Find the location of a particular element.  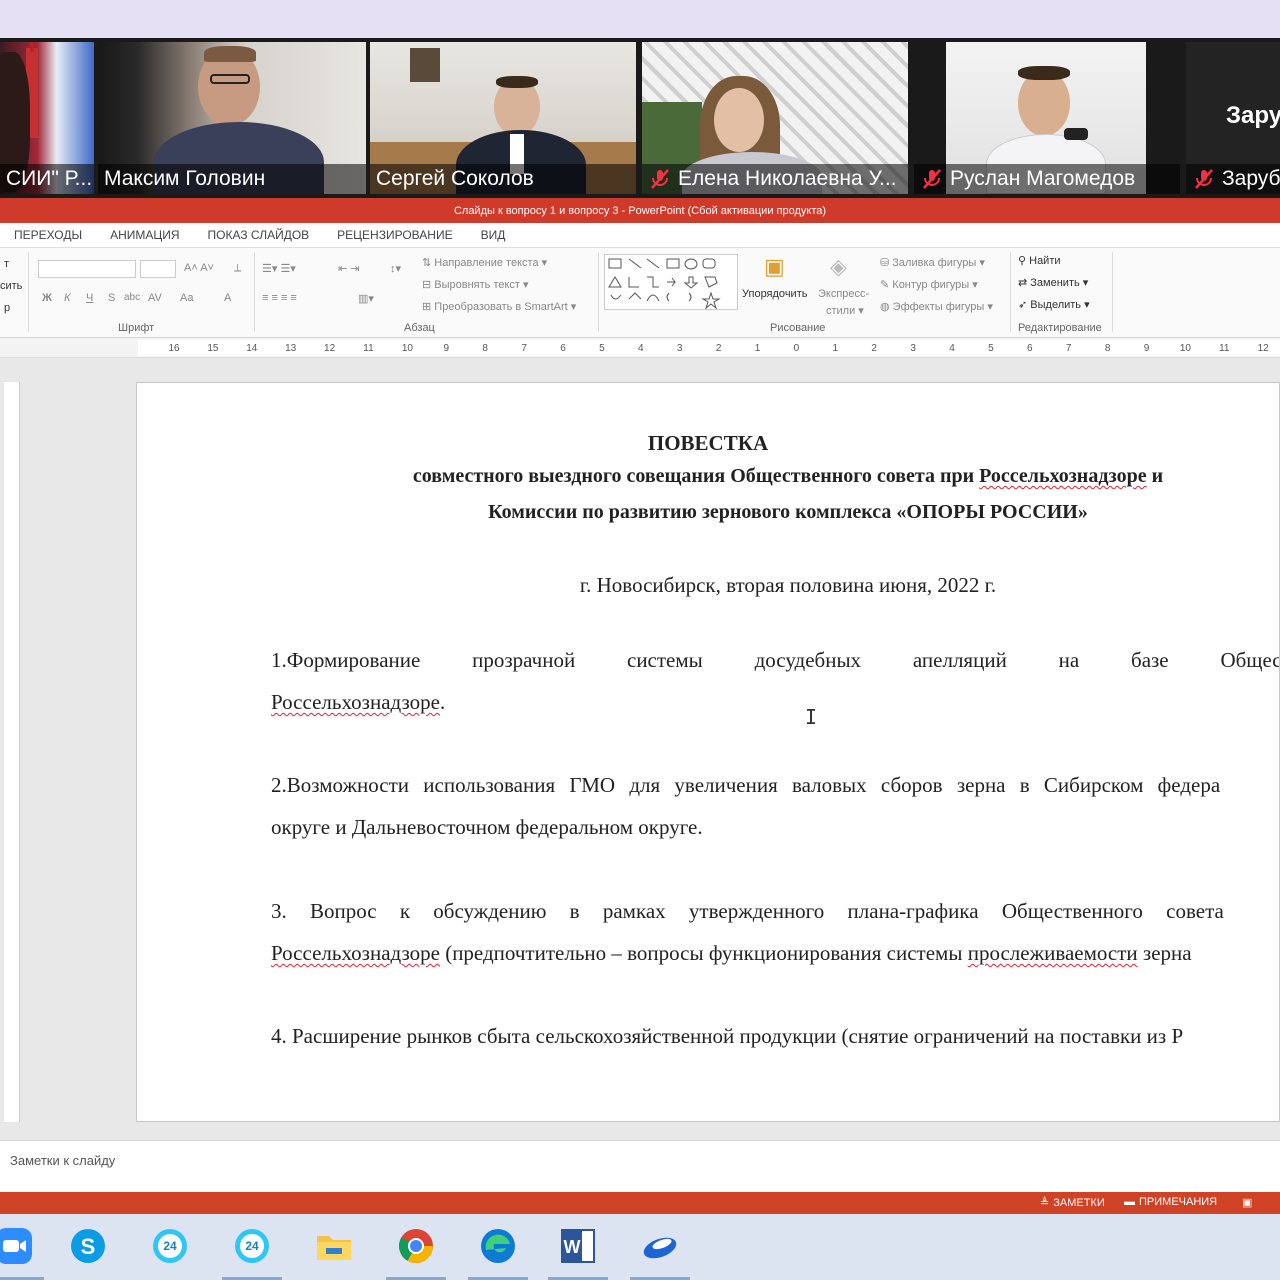

participant-name: Сергей Соколов is located at coordinates (455, 178).